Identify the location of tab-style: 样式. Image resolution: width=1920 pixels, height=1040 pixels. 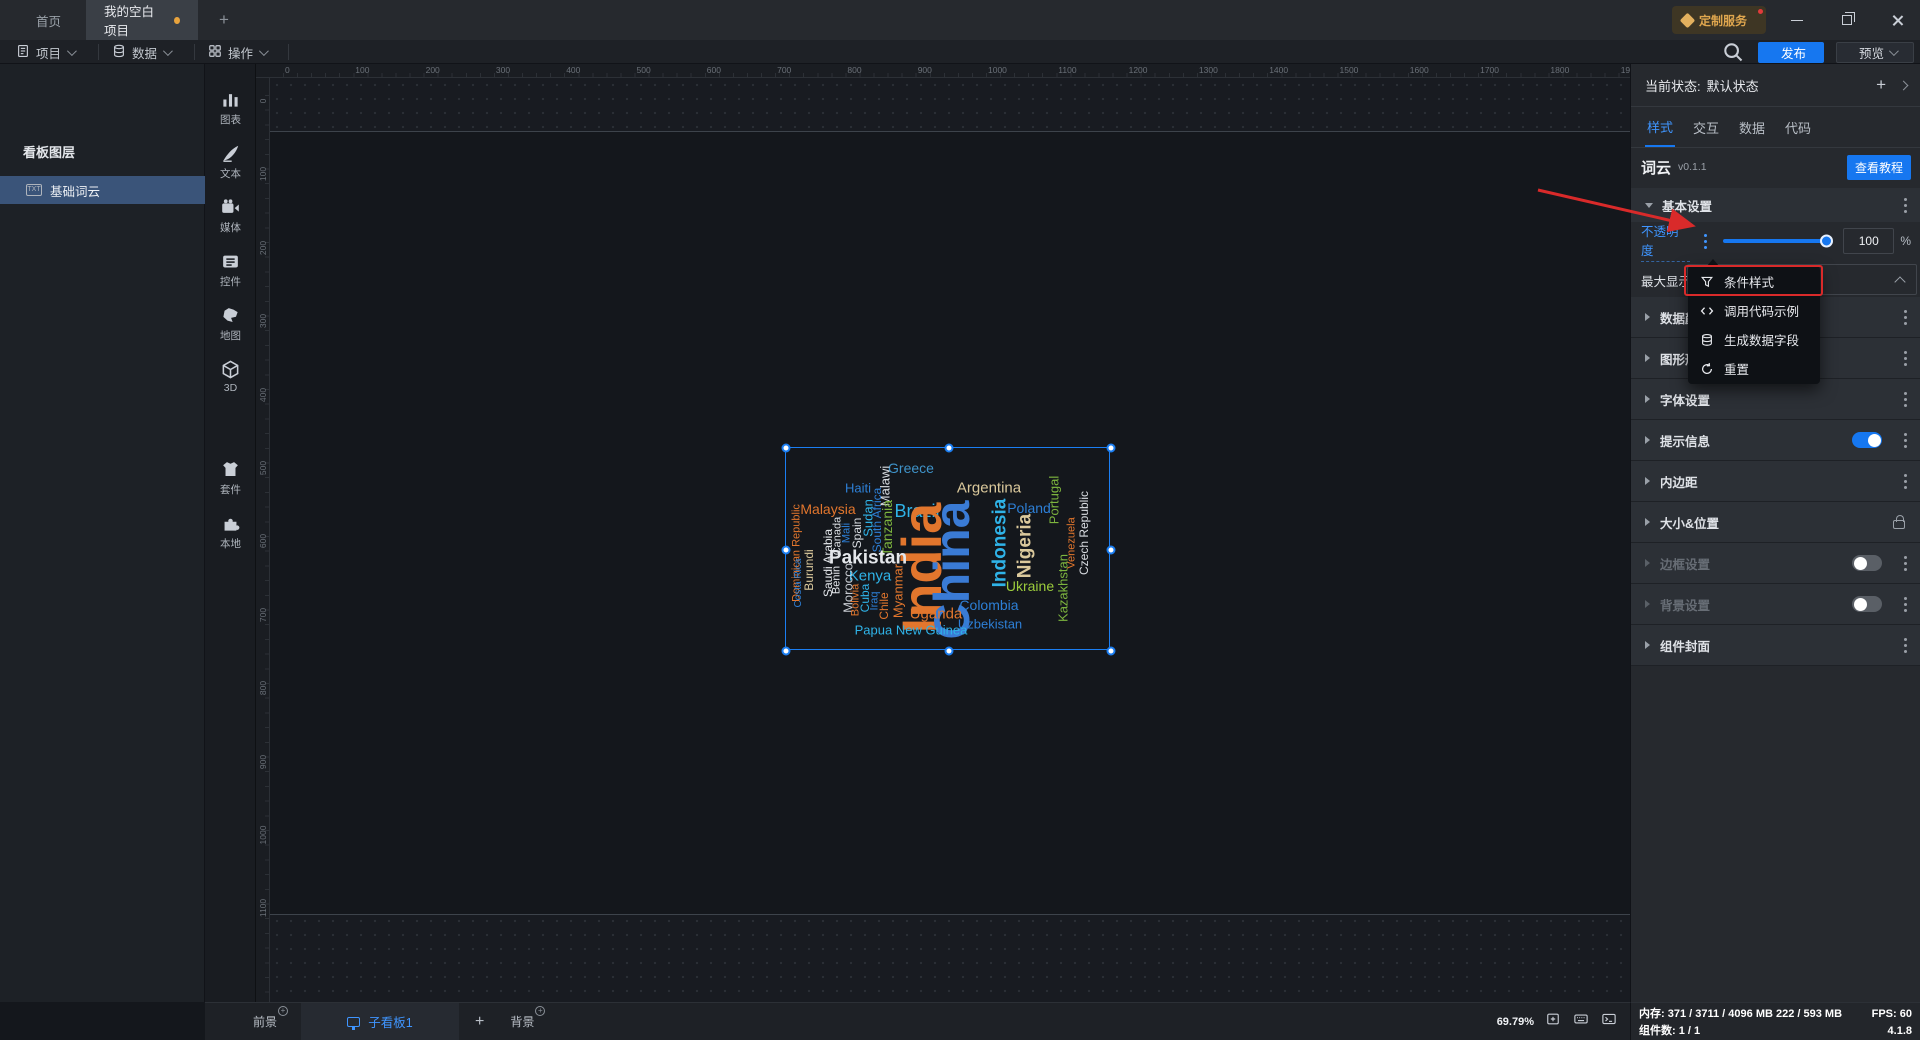
(1660, 127).